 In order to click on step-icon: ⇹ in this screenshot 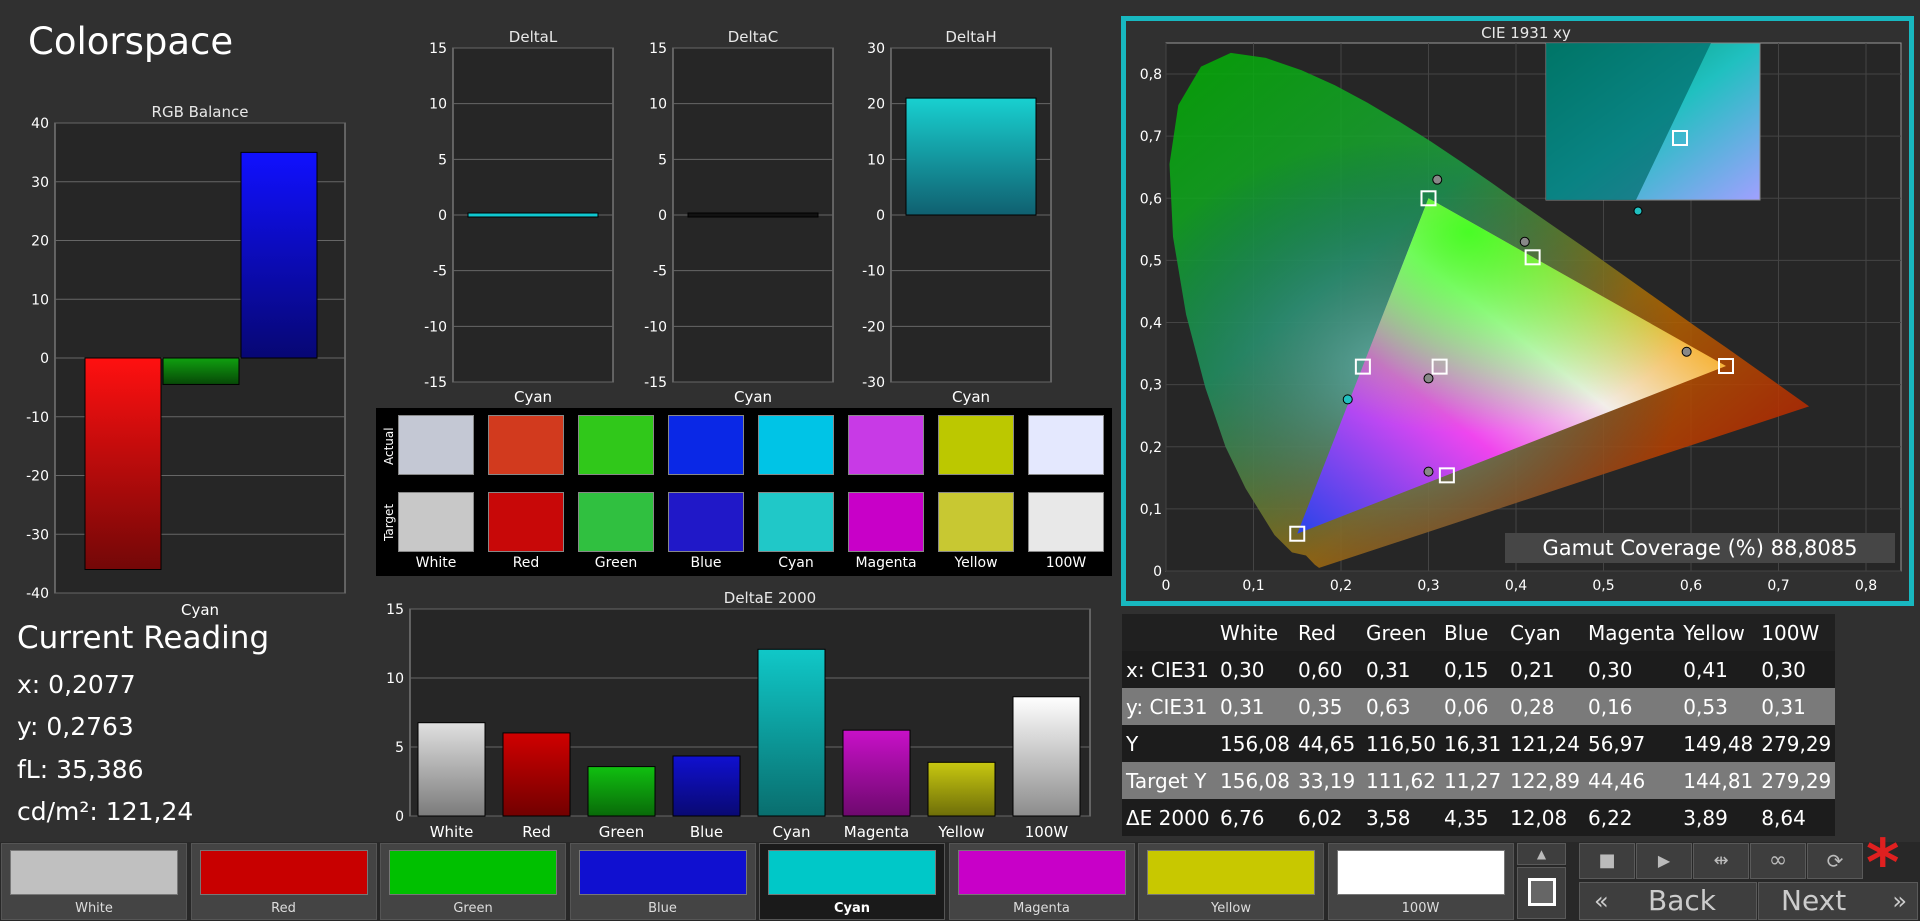, I will do `click(1721, 860)`.